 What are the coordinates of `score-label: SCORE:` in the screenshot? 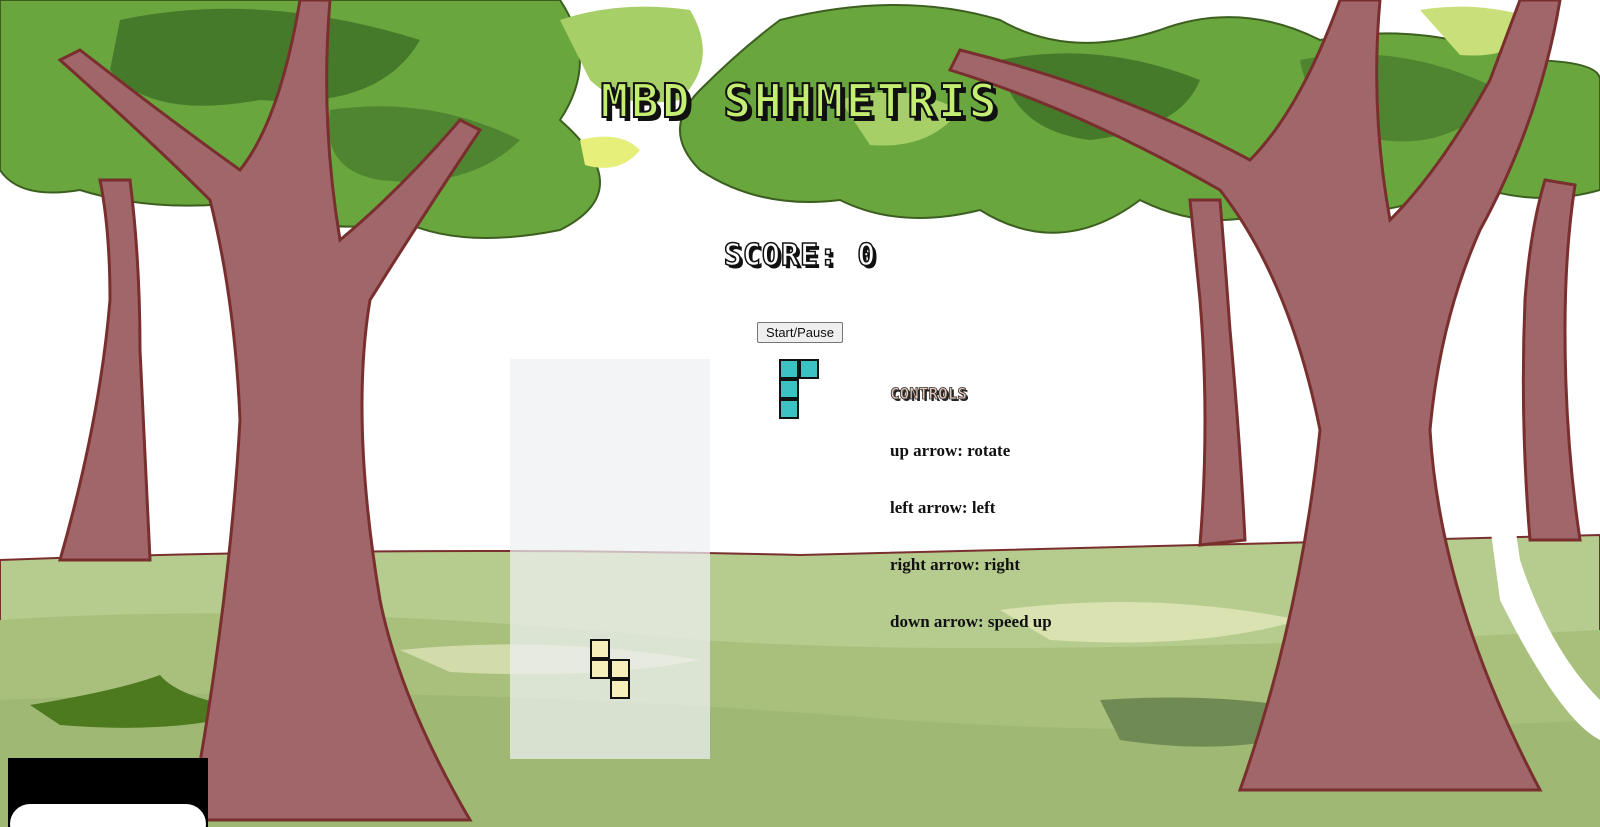 It's located at (781, 255).